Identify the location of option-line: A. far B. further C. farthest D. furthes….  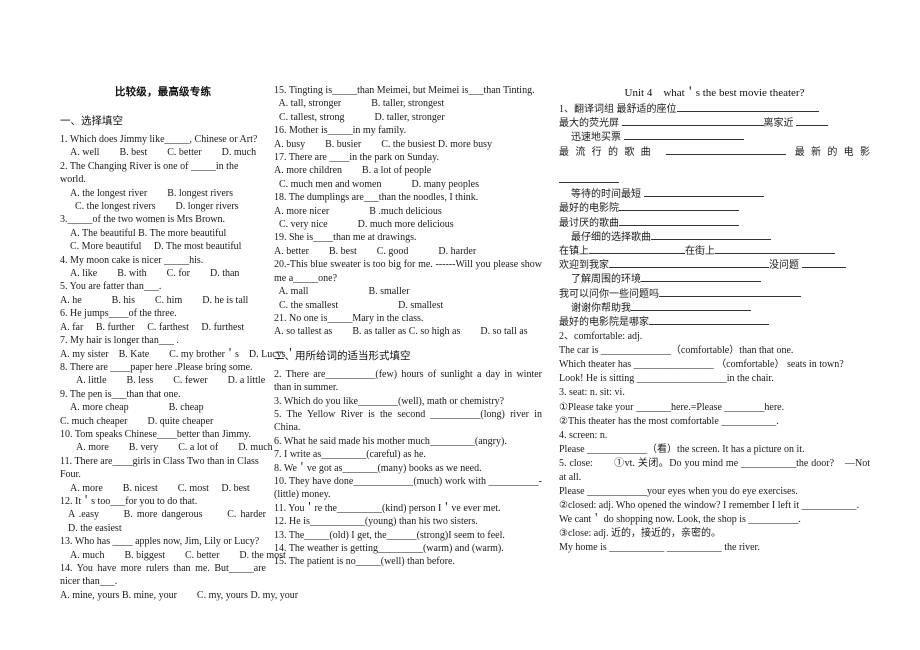
(152, 327).